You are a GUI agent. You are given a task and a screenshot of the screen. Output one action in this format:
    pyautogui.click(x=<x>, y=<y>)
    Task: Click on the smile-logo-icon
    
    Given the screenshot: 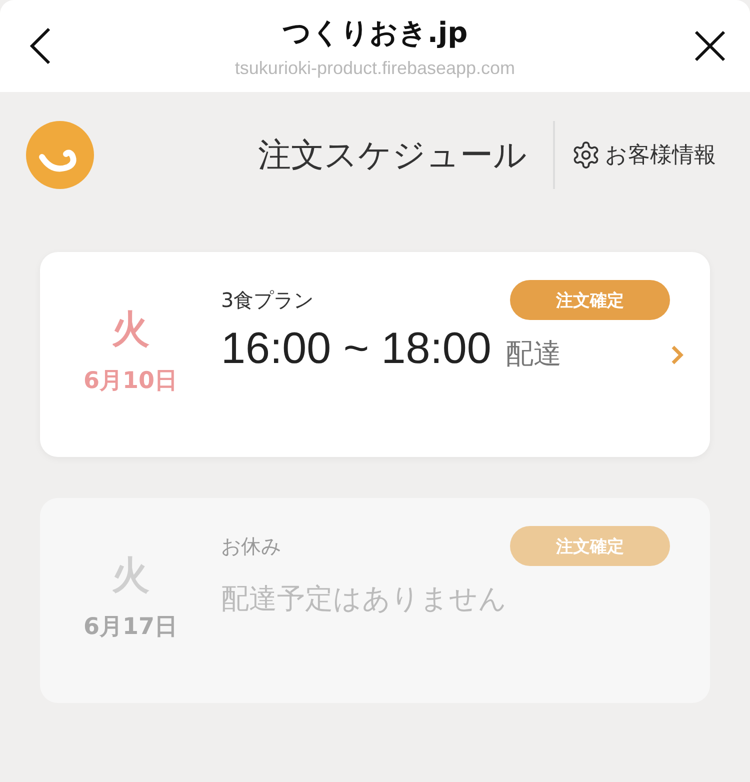 What is the action you would take?
    pyautogui.click(x=60, y=155)
    